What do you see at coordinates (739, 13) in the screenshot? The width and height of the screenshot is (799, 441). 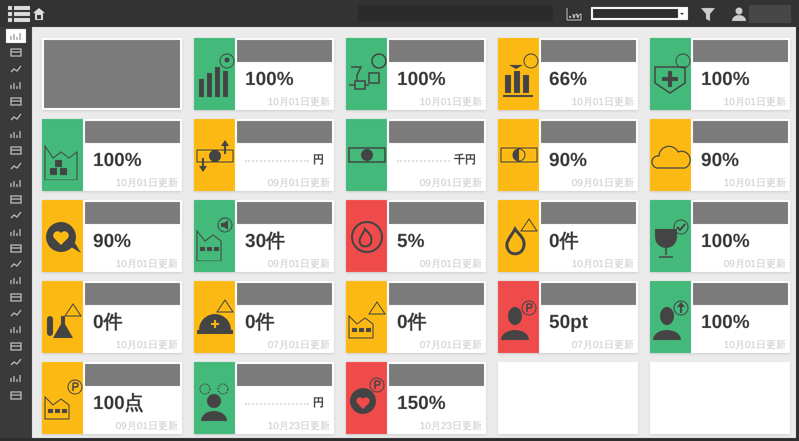 I see `user-icon` at bounding box center [739, 13].